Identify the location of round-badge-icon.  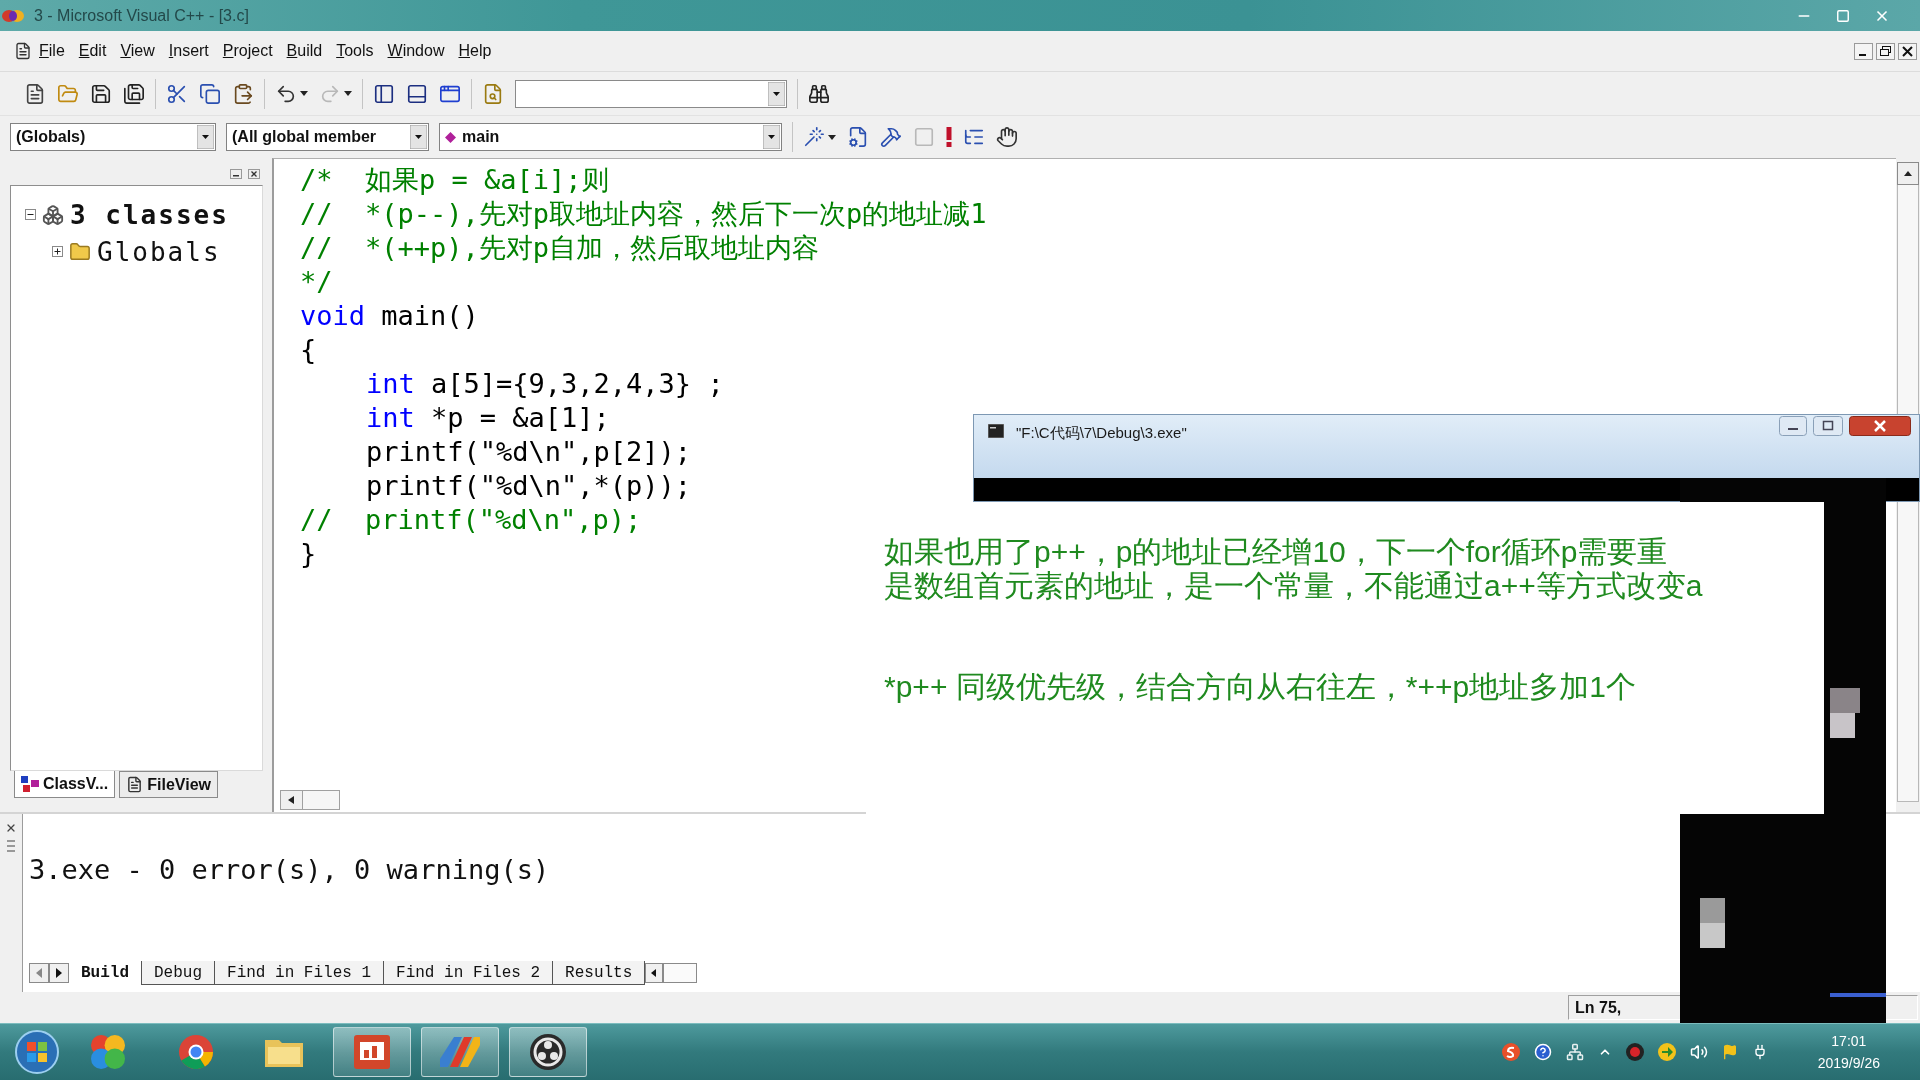
(1510, 1052).